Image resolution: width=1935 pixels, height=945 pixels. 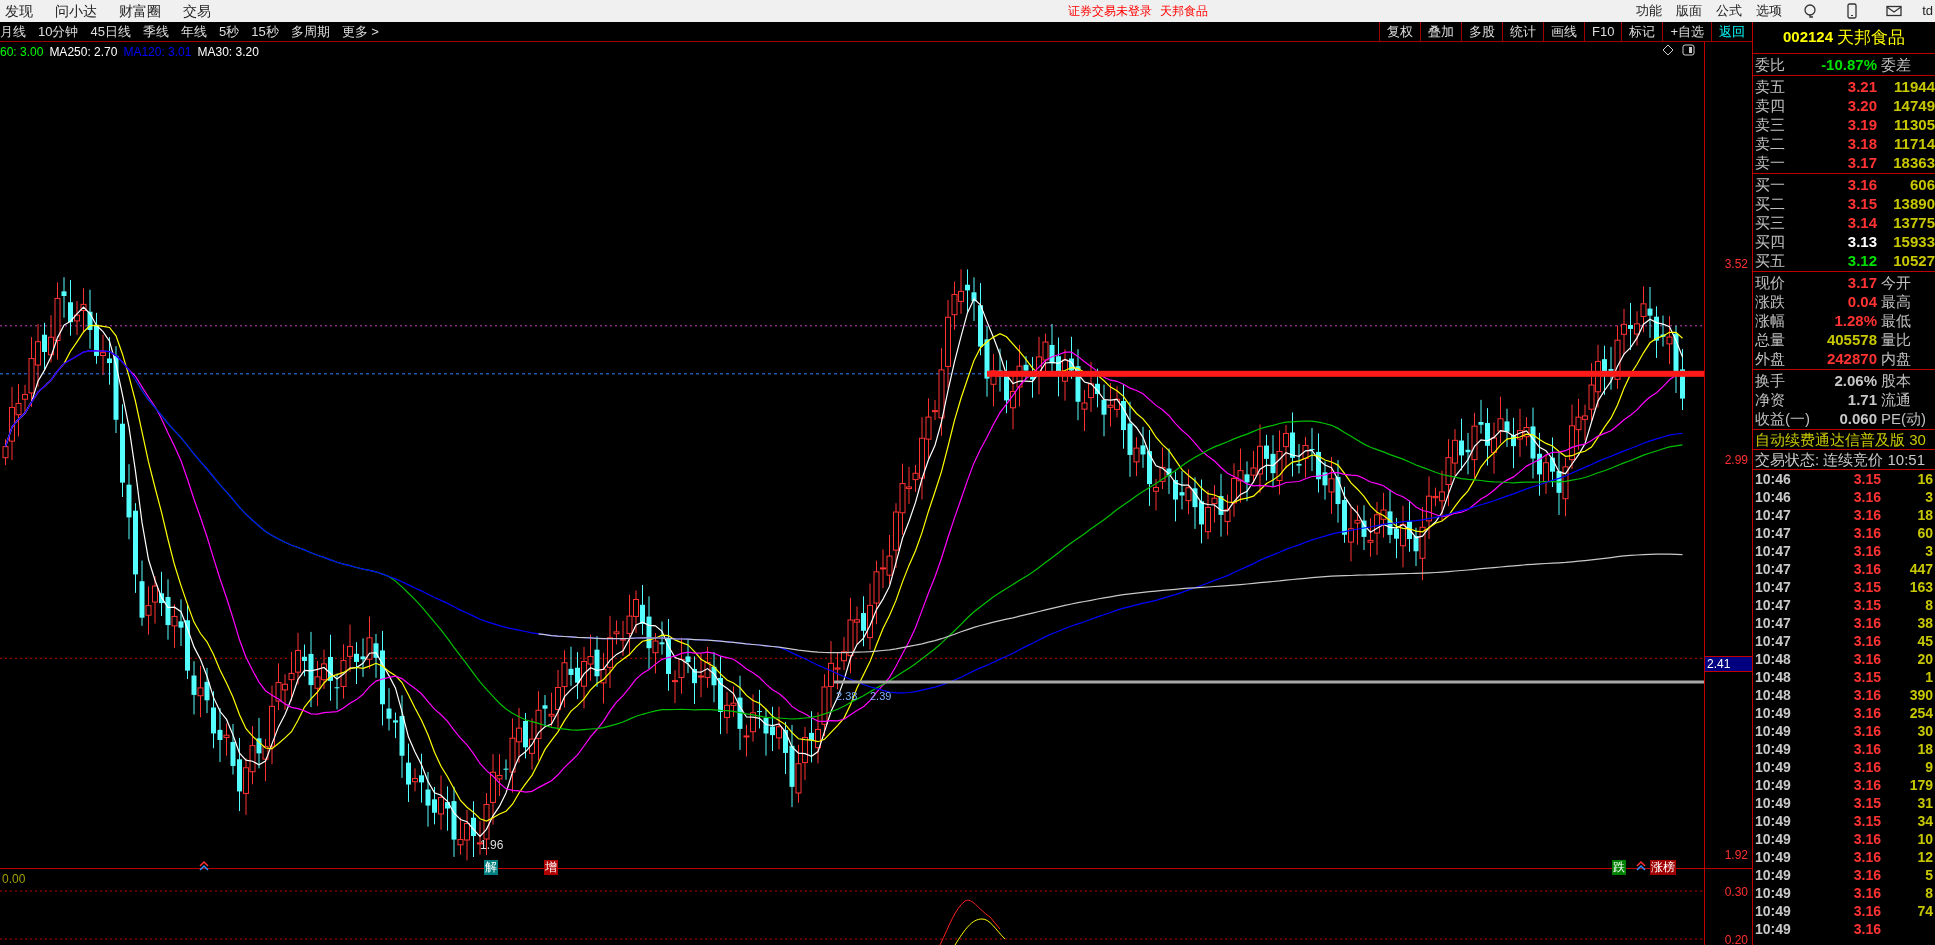 What do you see at coordinates (1925, 479) in the screenshot?
I see `trade-volume: 16` at bounding box center [1925, 479].